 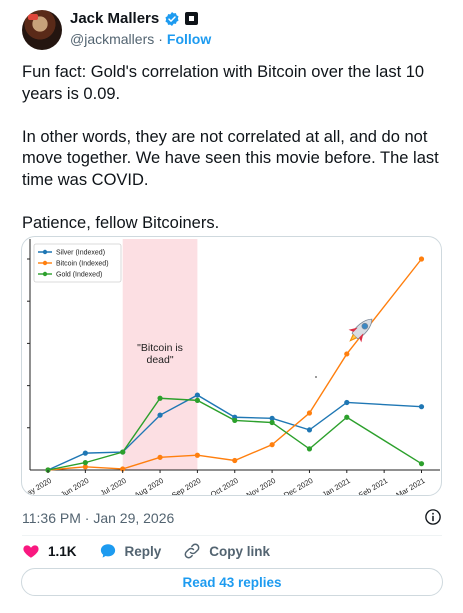 I want to click on author-name-row: Jack Mallers, so click(x=134, y=18).